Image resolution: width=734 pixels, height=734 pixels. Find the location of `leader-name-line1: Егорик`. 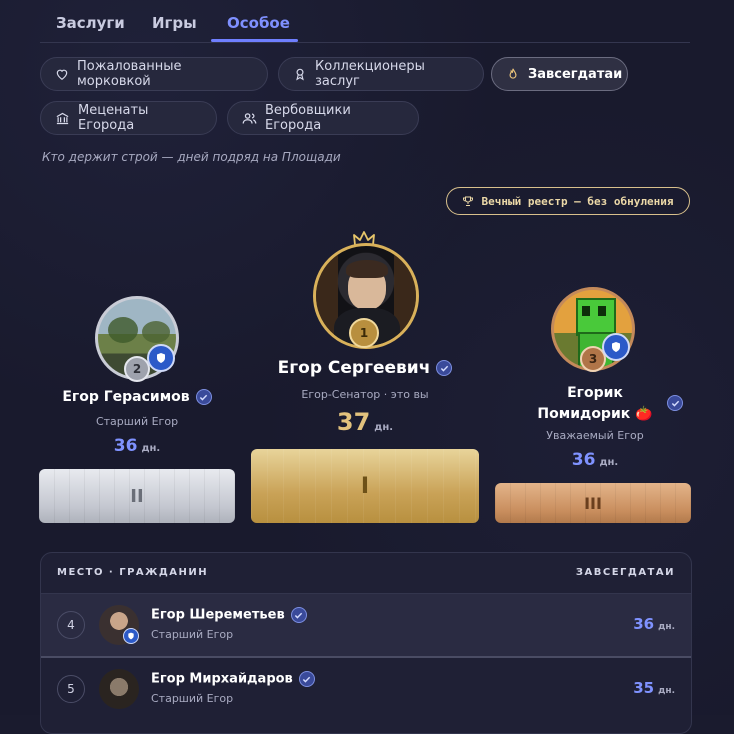

leader-name-line1: Егорик is located at coordinates (595, 393).